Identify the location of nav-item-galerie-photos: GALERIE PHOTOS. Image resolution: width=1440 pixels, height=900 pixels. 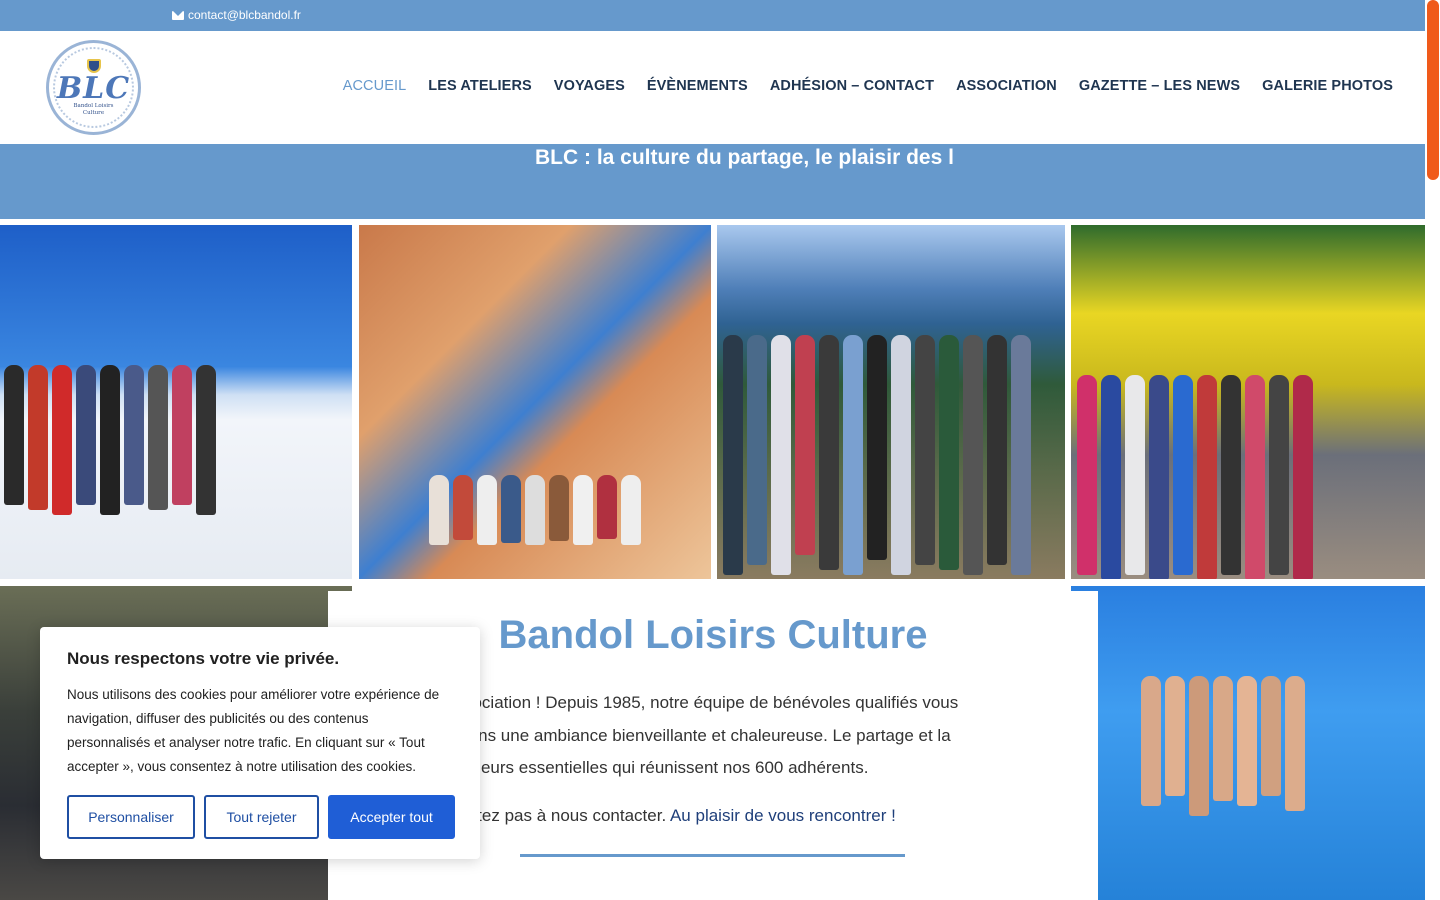
(1327, 86).